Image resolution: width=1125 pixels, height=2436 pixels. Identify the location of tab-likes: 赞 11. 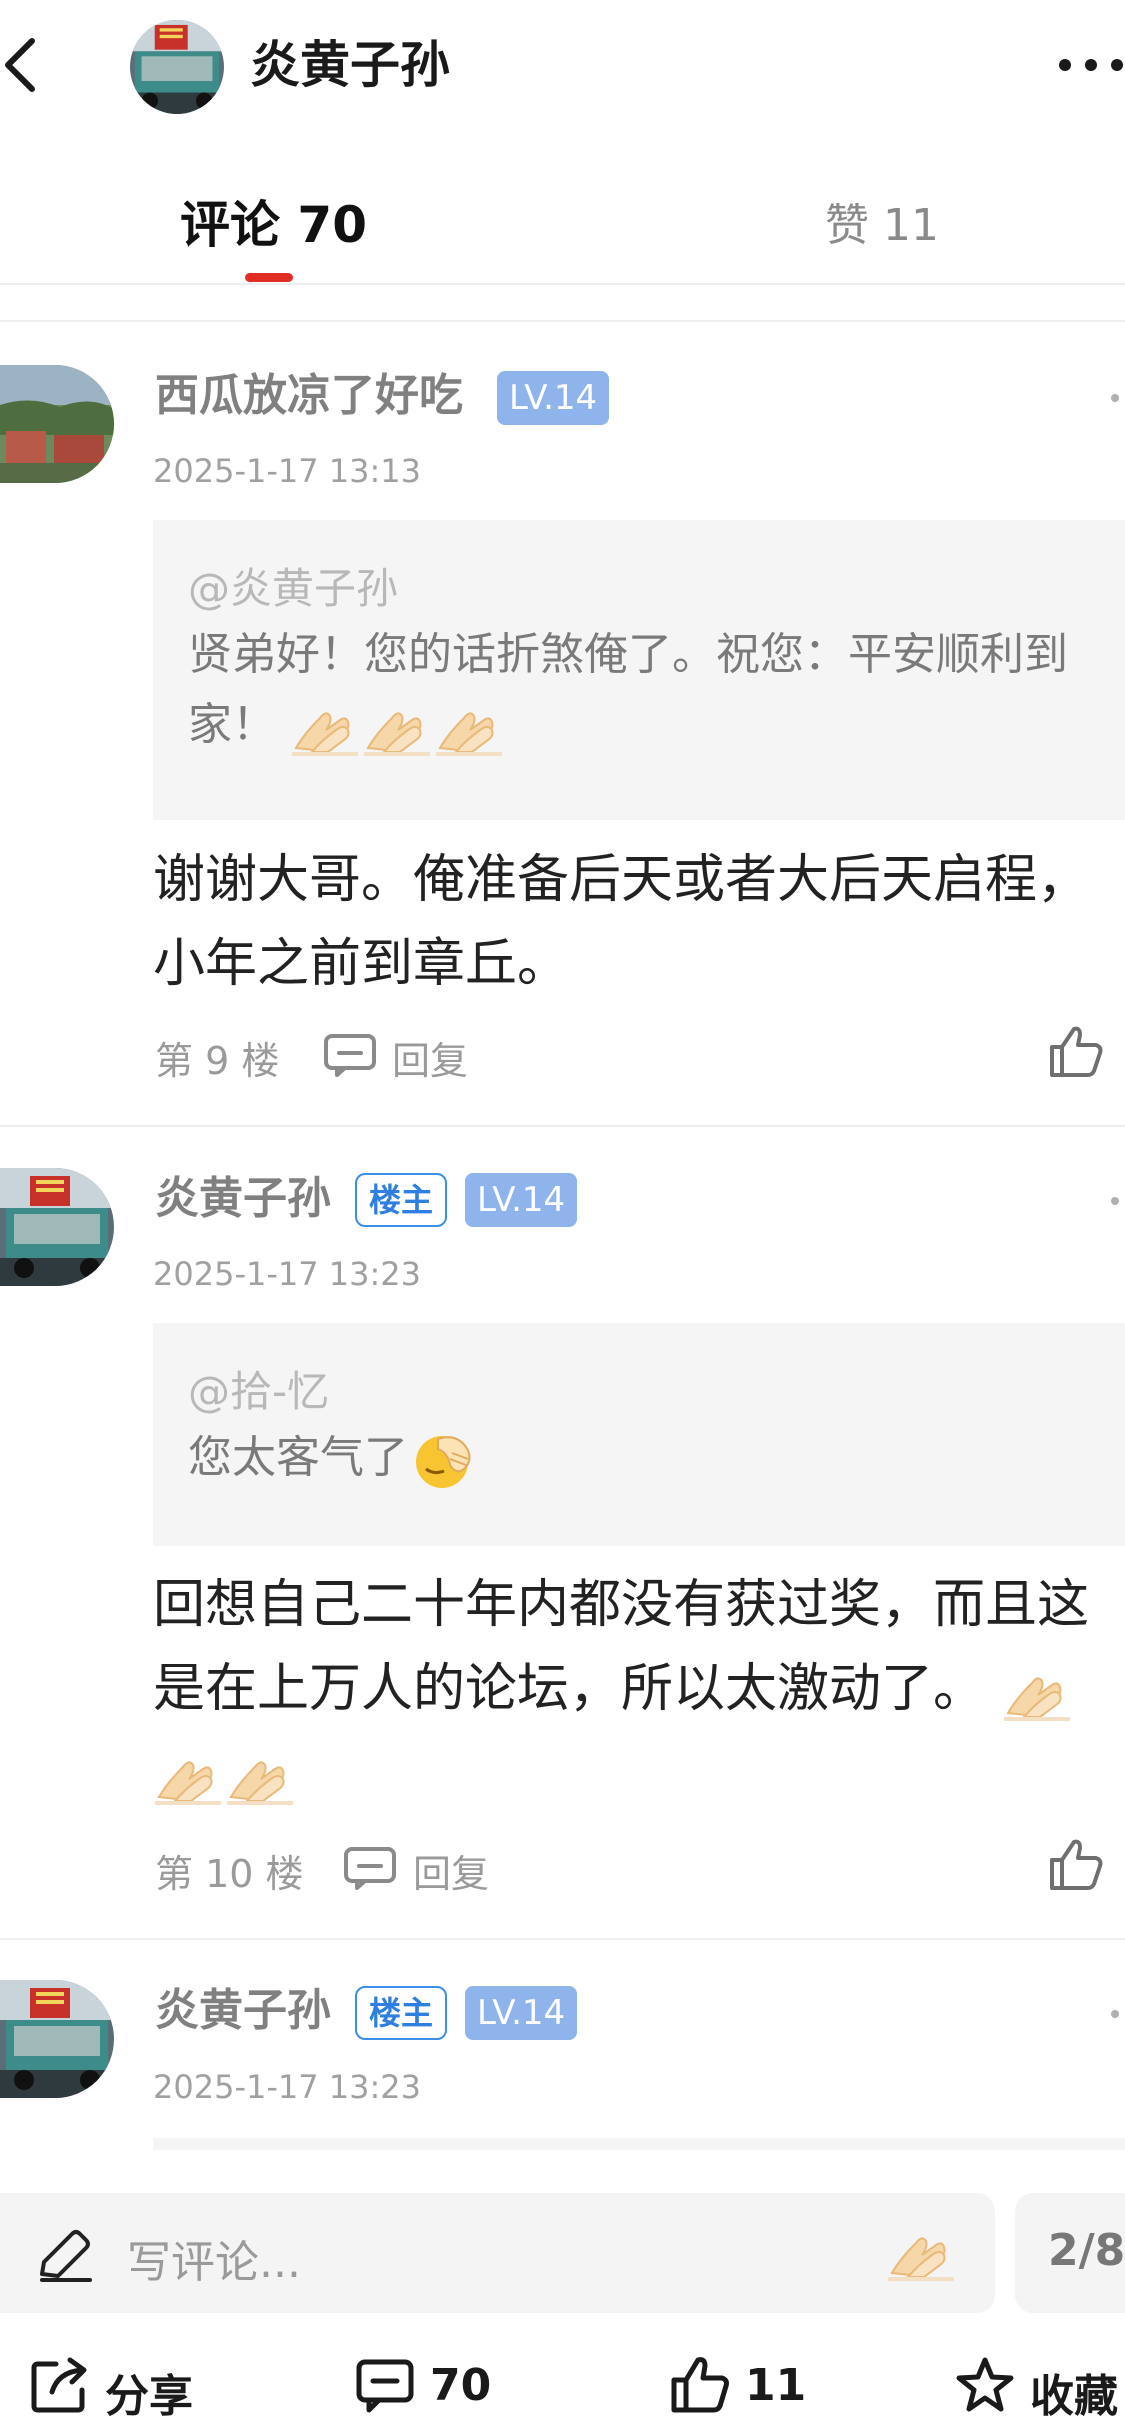
(882, 221).